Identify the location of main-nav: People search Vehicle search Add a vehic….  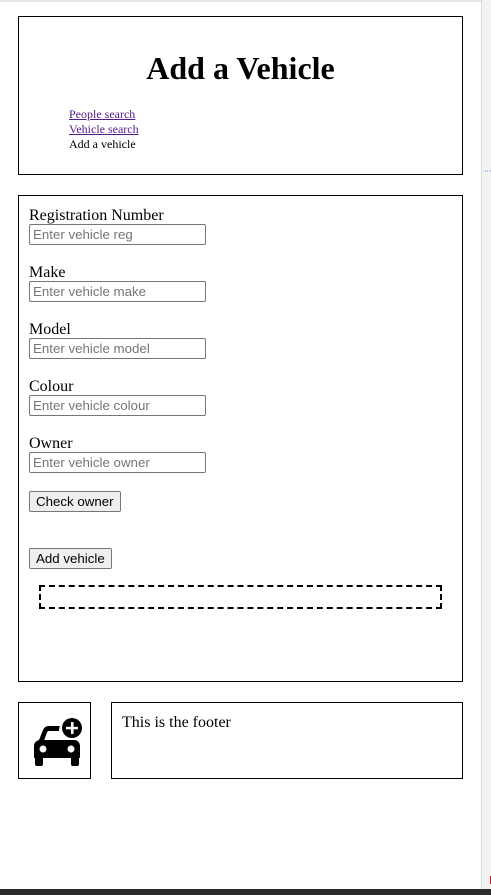
(104, 129).